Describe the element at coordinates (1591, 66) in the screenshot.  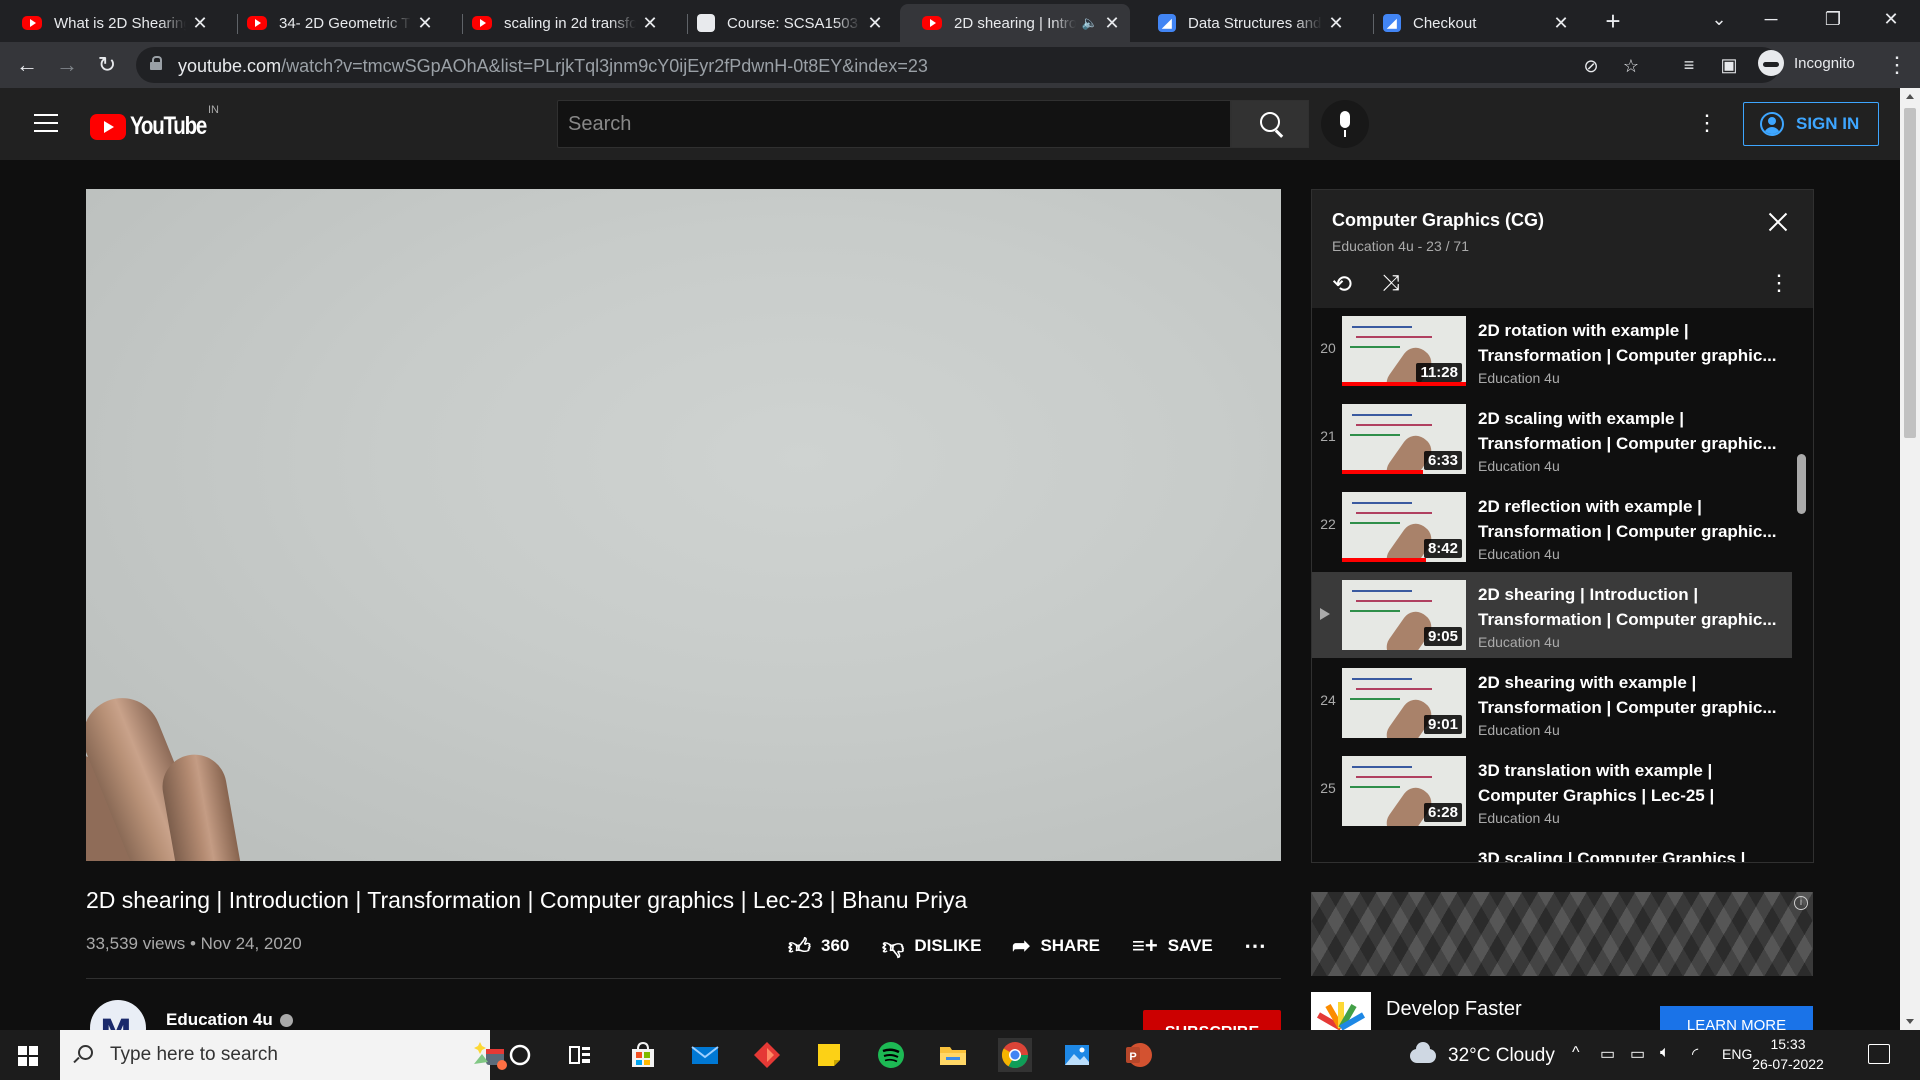
I see `eye-off-icon: ⊘` at that location.